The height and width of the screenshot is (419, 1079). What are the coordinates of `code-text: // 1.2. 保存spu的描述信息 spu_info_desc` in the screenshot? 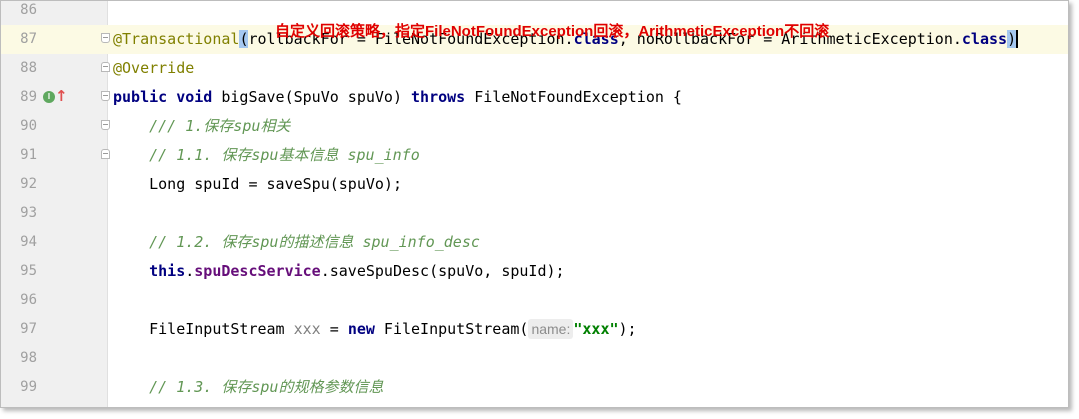 It's located at (296, 242).